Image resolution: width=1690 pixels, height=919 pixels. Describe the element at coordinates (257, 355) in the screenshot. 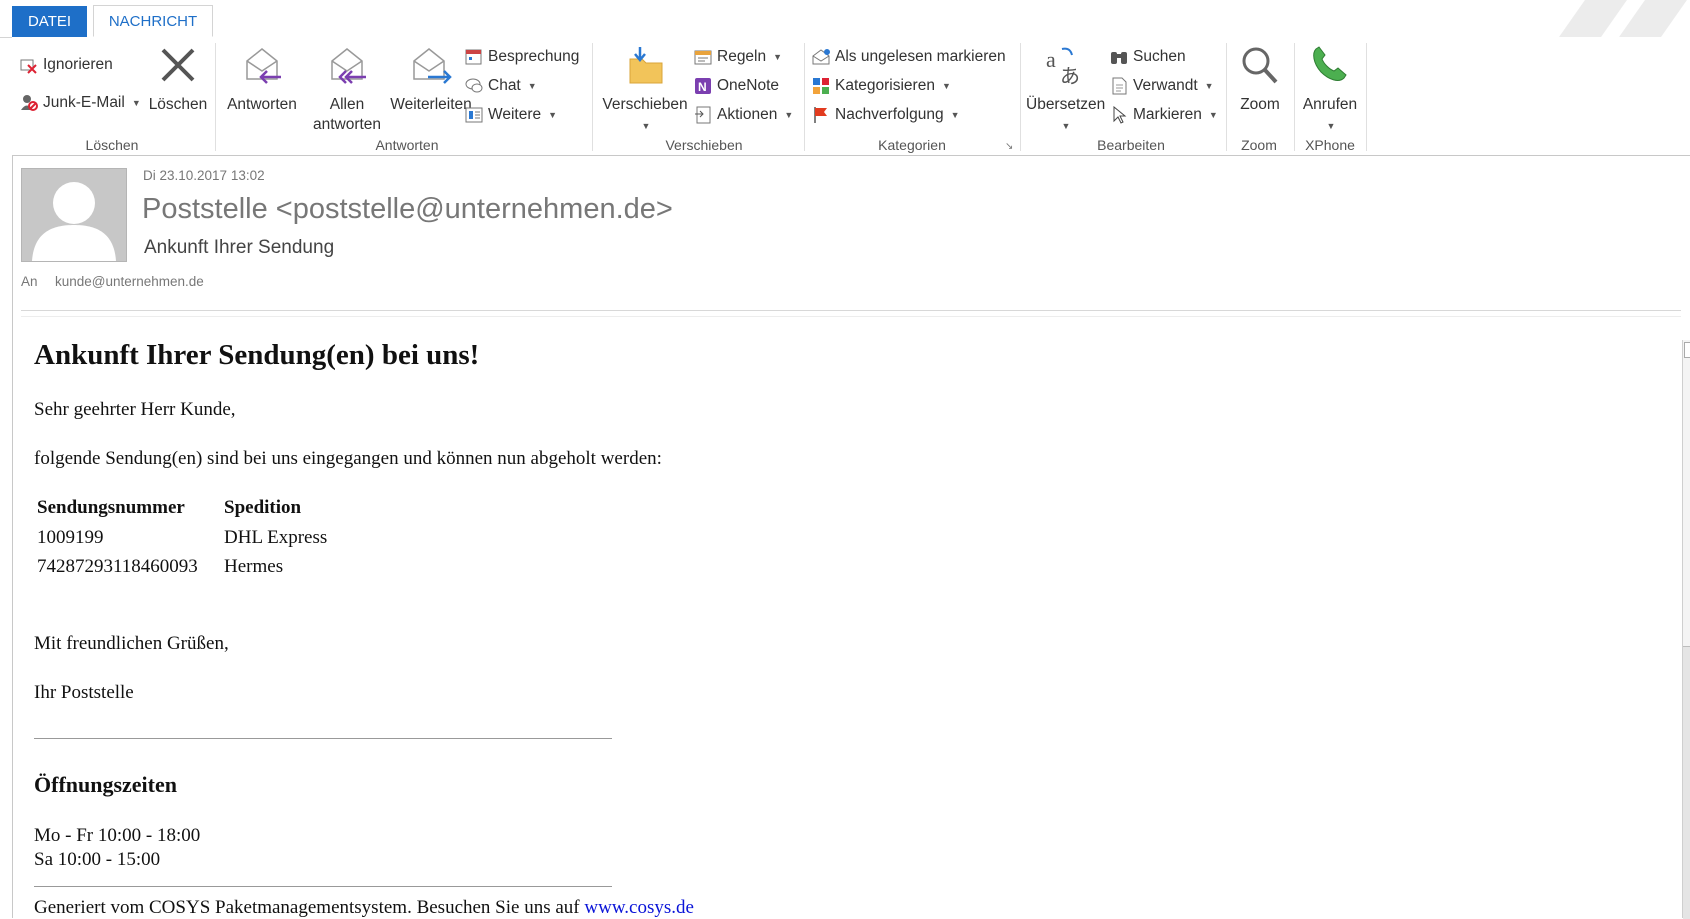

I see `body-heading: Ankunft Ihrer Sendung(en) bei uns!` at that location.